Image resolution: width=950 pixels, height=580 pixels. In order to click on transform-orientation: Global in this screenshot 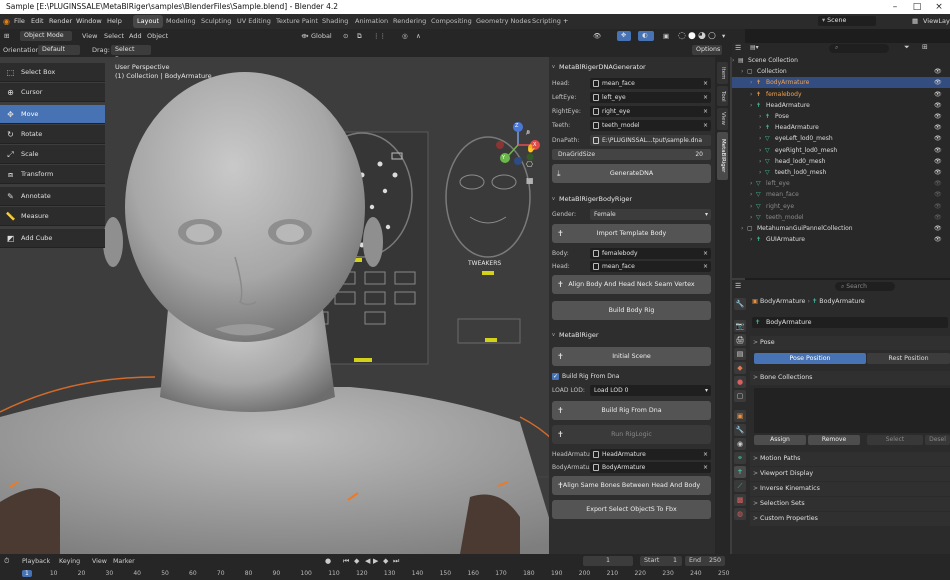, I will do `click(321, 36)`.